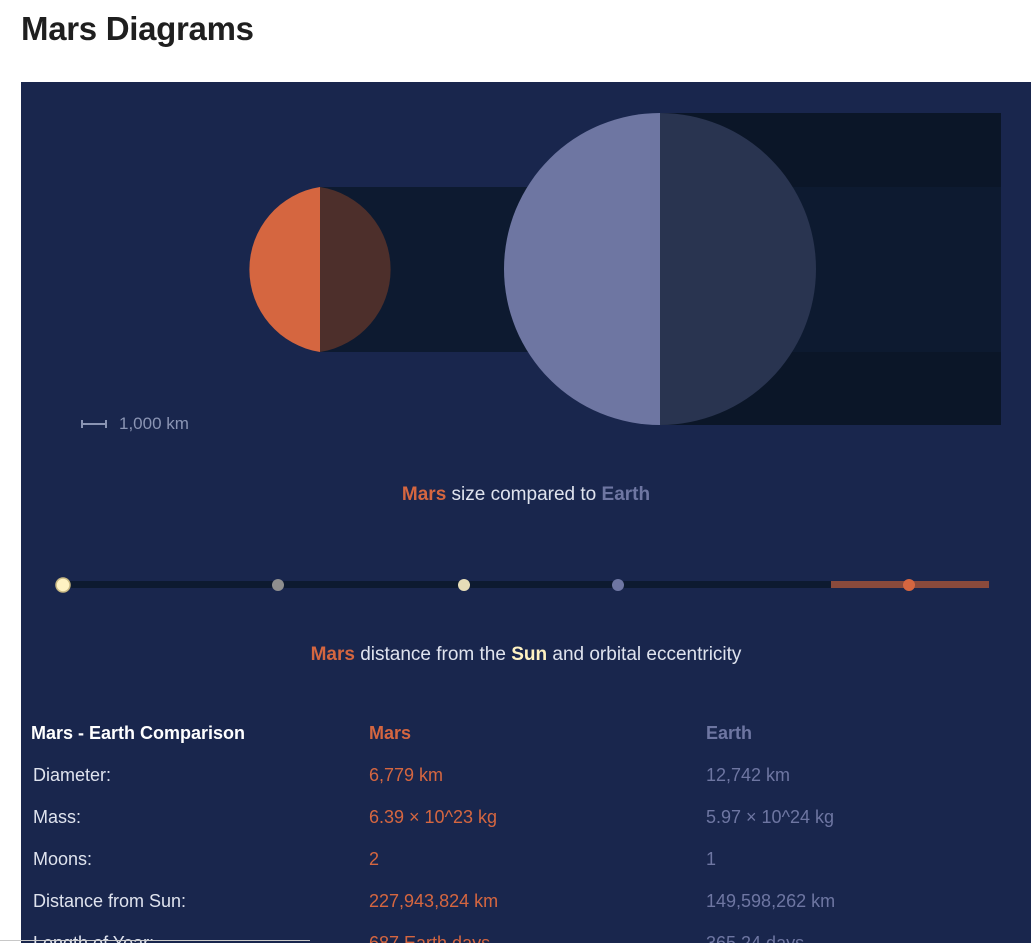 The image size is (1033, 943). I want to click on row-mars-value: 6,779 km, so click(406, 774).